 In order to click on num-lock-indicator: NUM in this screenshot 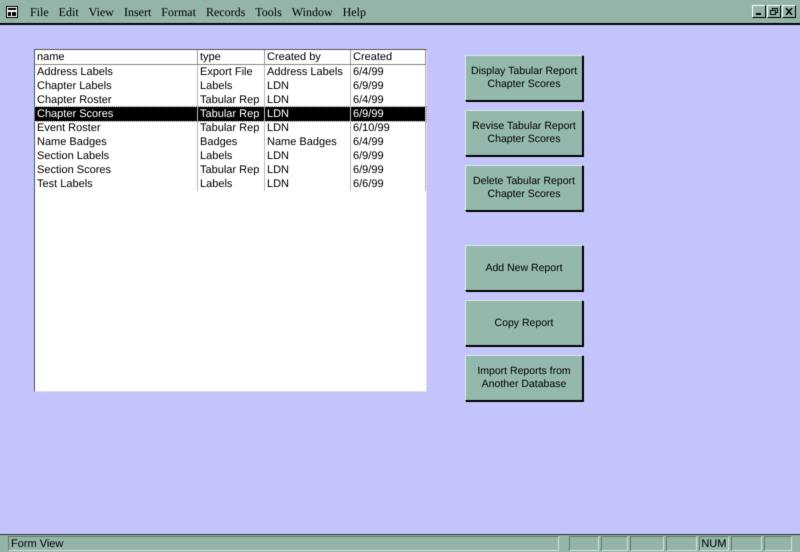, I will do `click(714, 543)`.